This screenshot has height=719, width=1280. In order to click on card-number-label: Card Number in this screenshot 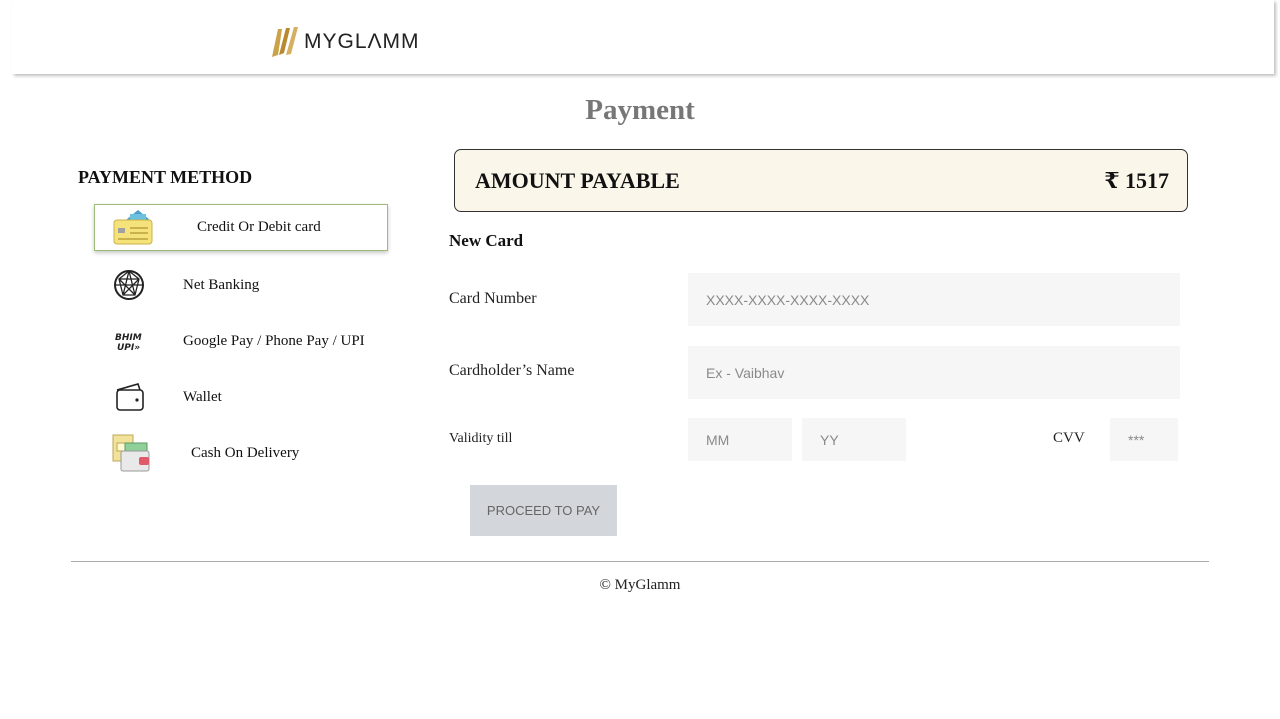, I will do `click(493, 298)`.